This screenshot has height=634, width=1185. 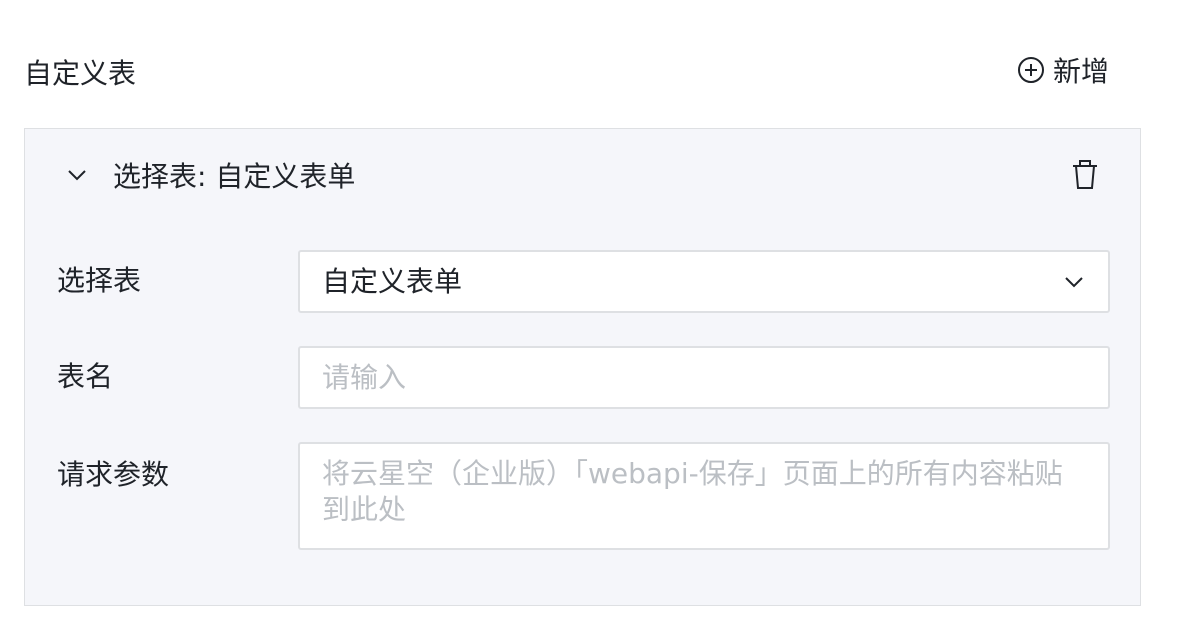 I want to click on table-name-input: 请输入, so click(x=704, y=377).